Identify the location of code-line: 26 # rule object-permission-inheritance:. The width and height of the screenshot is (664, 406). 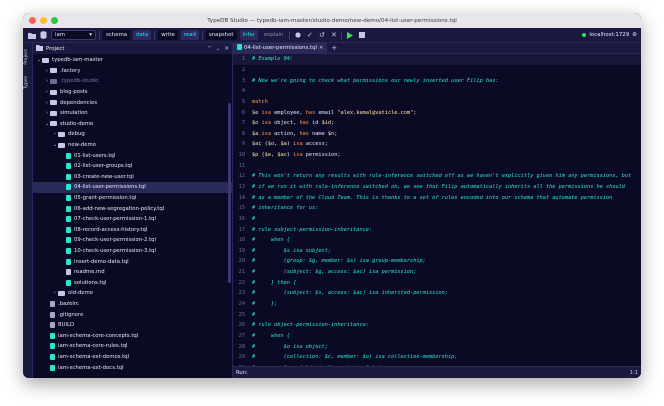
(437, 325).